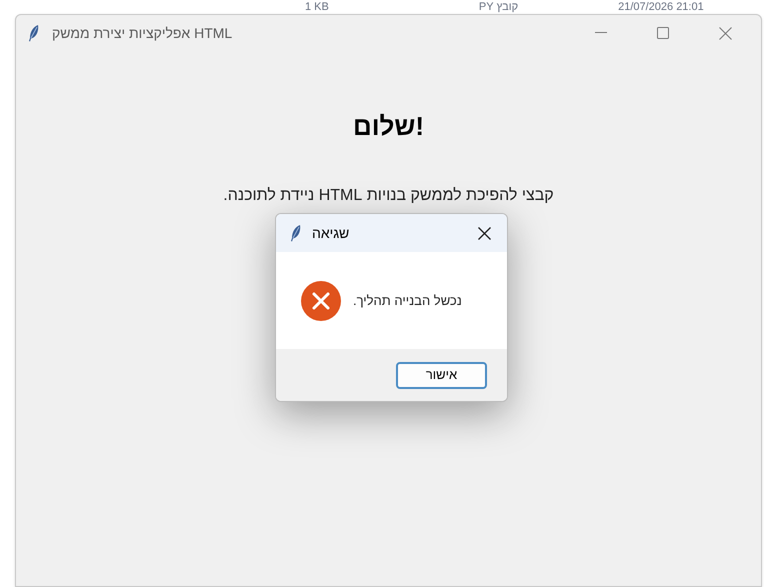 The width and height of the screenshot is (764, 587). What do you see at coordinates (321, 300) in the screenshot?
I see `error-icon` at bounding box center [321, 300].